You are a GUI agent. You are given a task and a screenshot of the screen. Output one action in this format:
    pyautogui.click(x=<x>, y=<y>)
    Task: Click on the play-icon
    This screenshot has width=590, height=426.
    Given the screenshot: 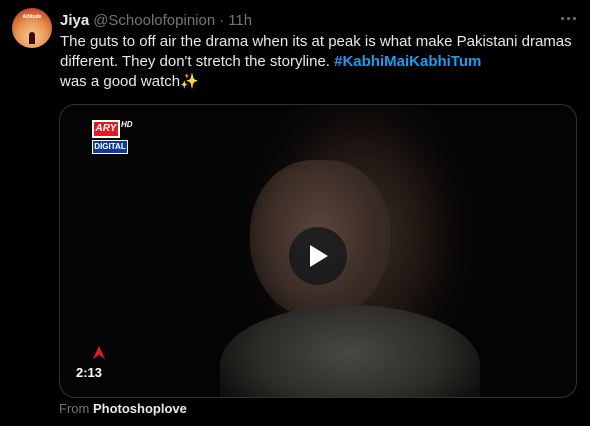 What is the action you would take?
    pyautogui.click(x=319, y=256)
    